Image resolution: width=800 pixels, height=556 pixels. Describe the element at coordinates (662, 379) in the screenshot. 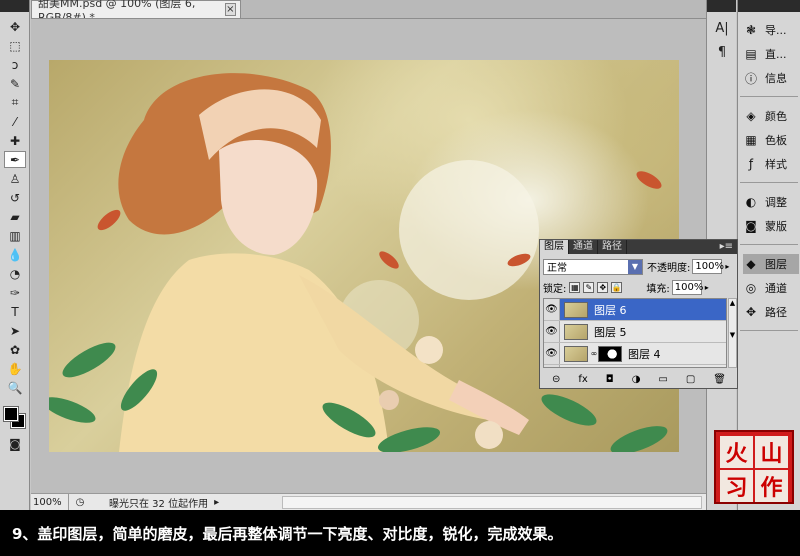

I see `new-group-icon: ▭` at that location.